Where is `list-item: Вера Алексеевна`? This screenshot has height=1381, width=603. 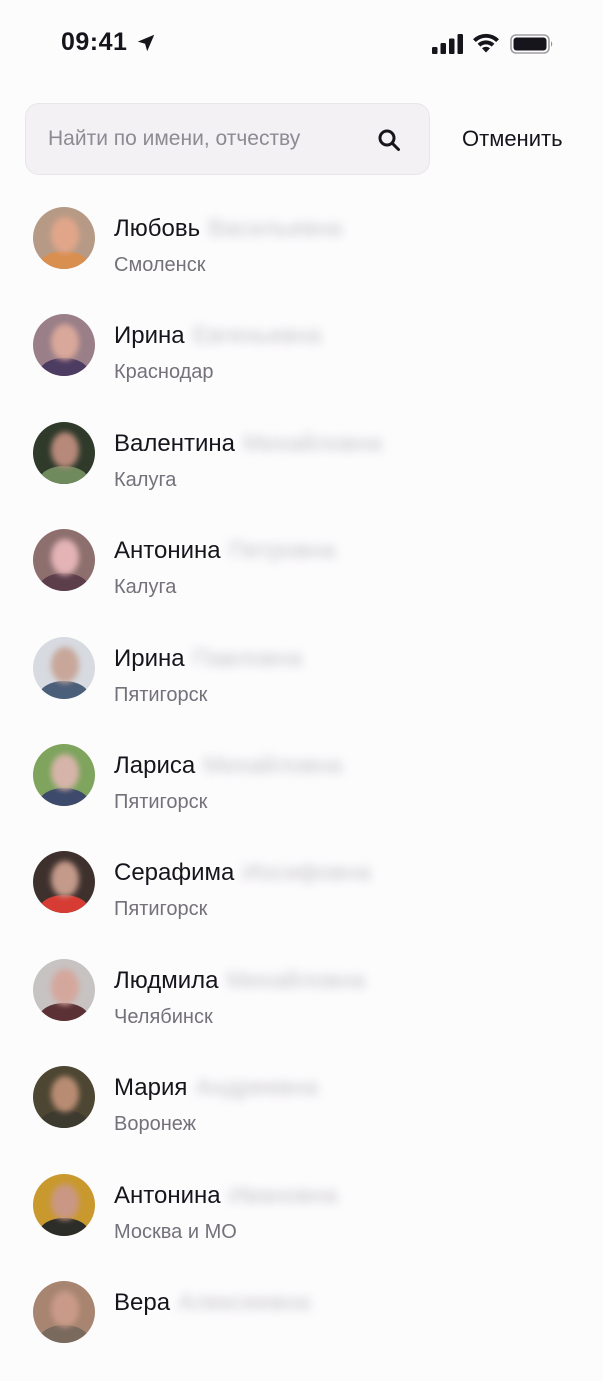 list-item: Вера Алексеевна is located at coordinates (301, 1327).